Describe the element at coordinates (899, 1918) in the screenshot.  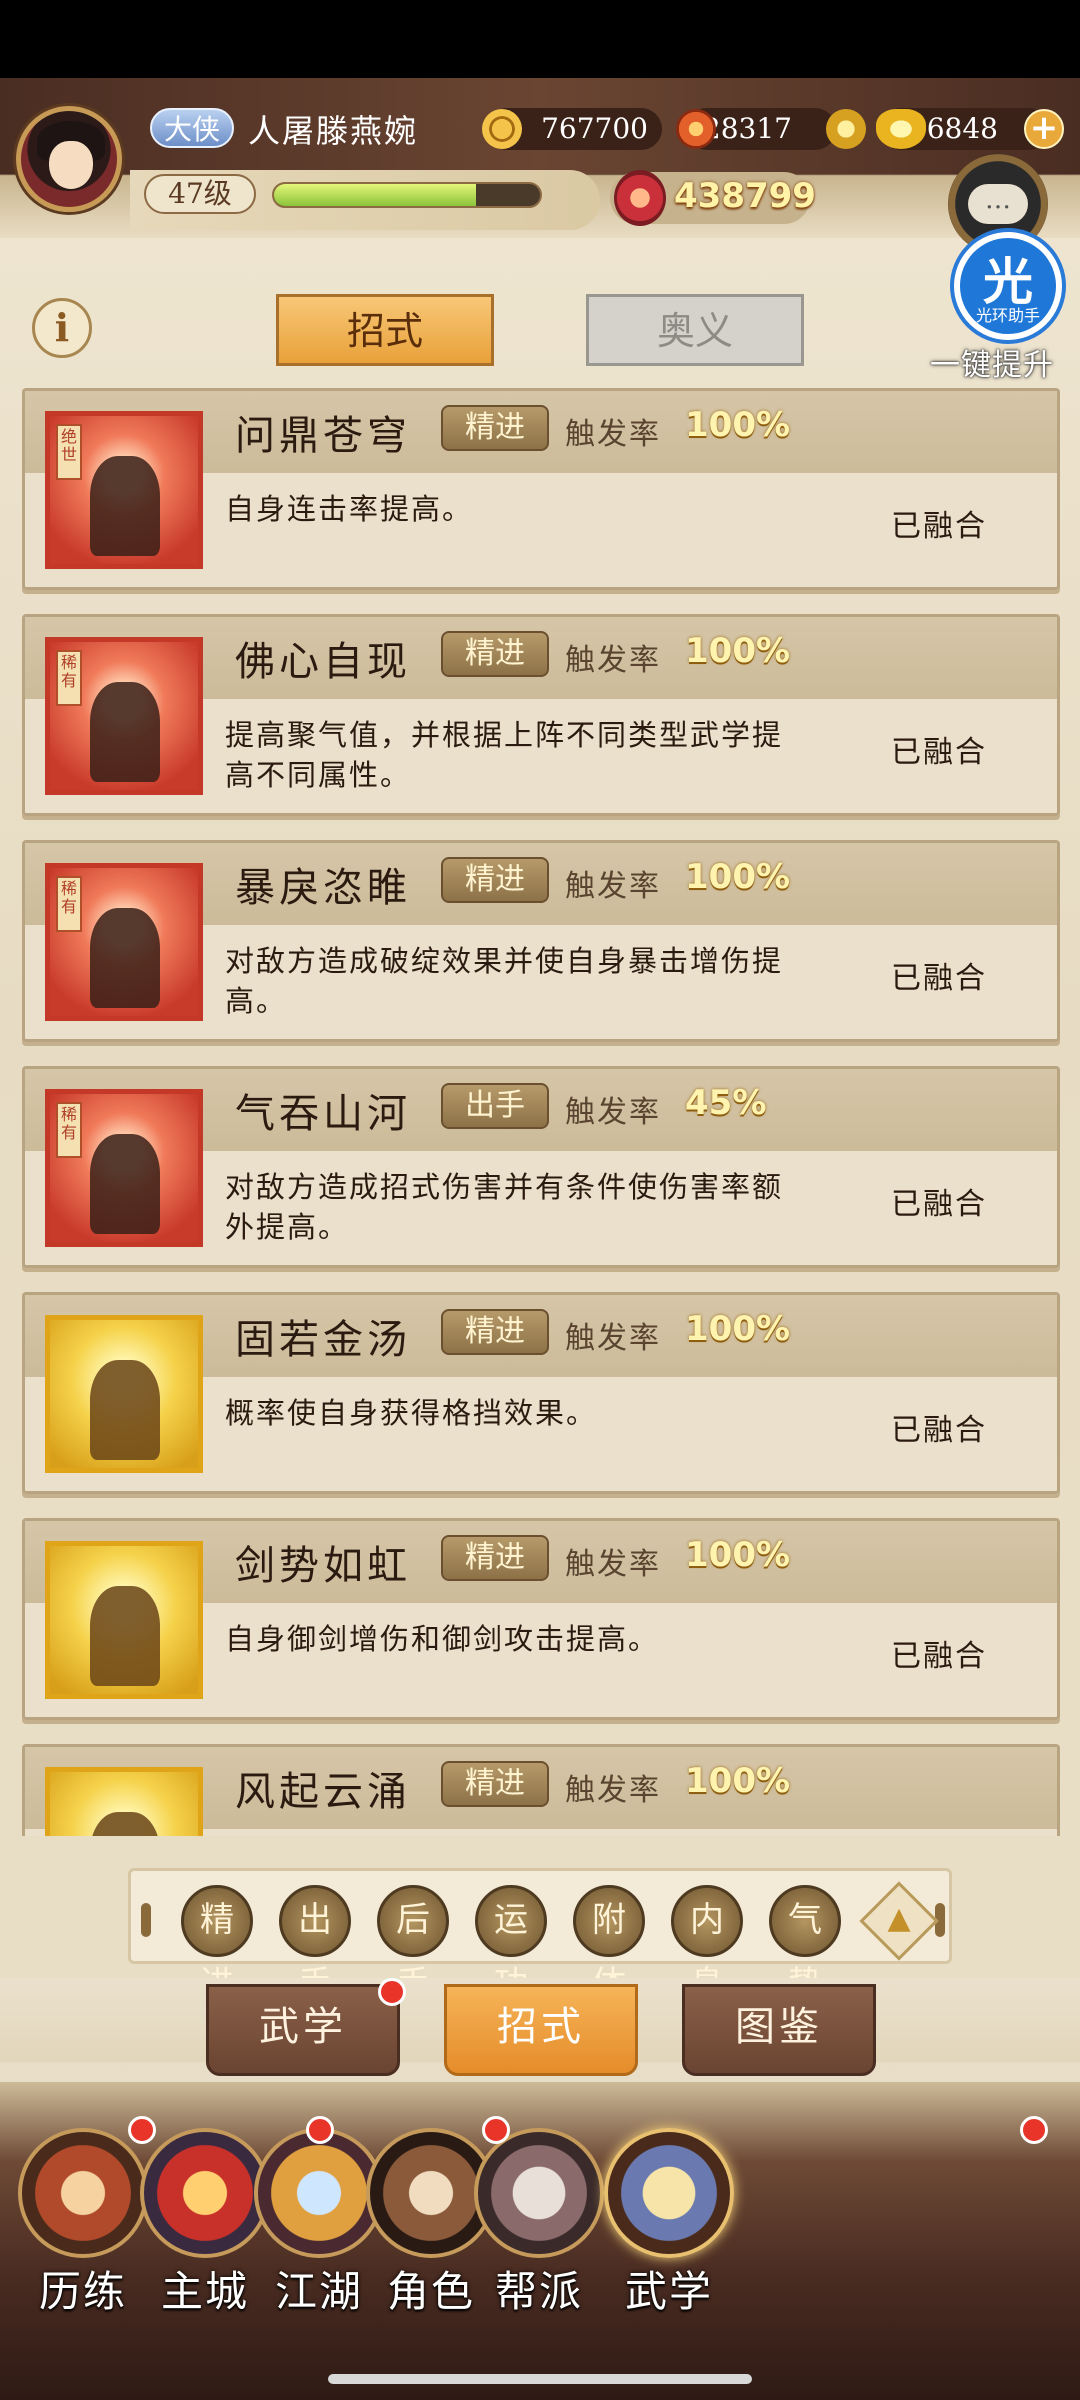
I see `chevron-up-icon: ▲` at that location.